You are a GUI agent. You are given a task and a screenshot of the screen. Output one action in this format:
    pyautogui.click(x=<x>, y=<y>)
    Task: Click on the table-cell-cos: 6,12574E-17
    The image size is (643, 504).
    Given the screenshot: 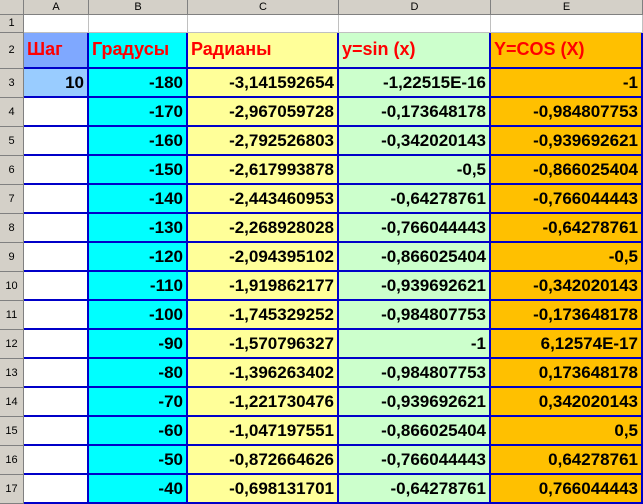 What is the action you would take?
    pyautogui.click(x=567, y=344)
    